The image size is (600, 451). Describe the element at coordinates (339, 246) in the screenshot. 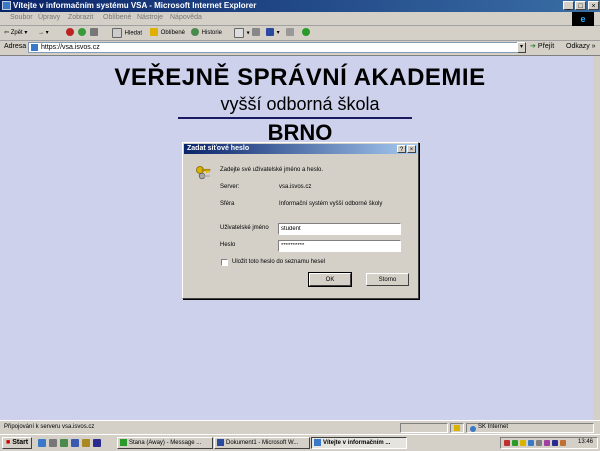

I see `password-input` at that location.